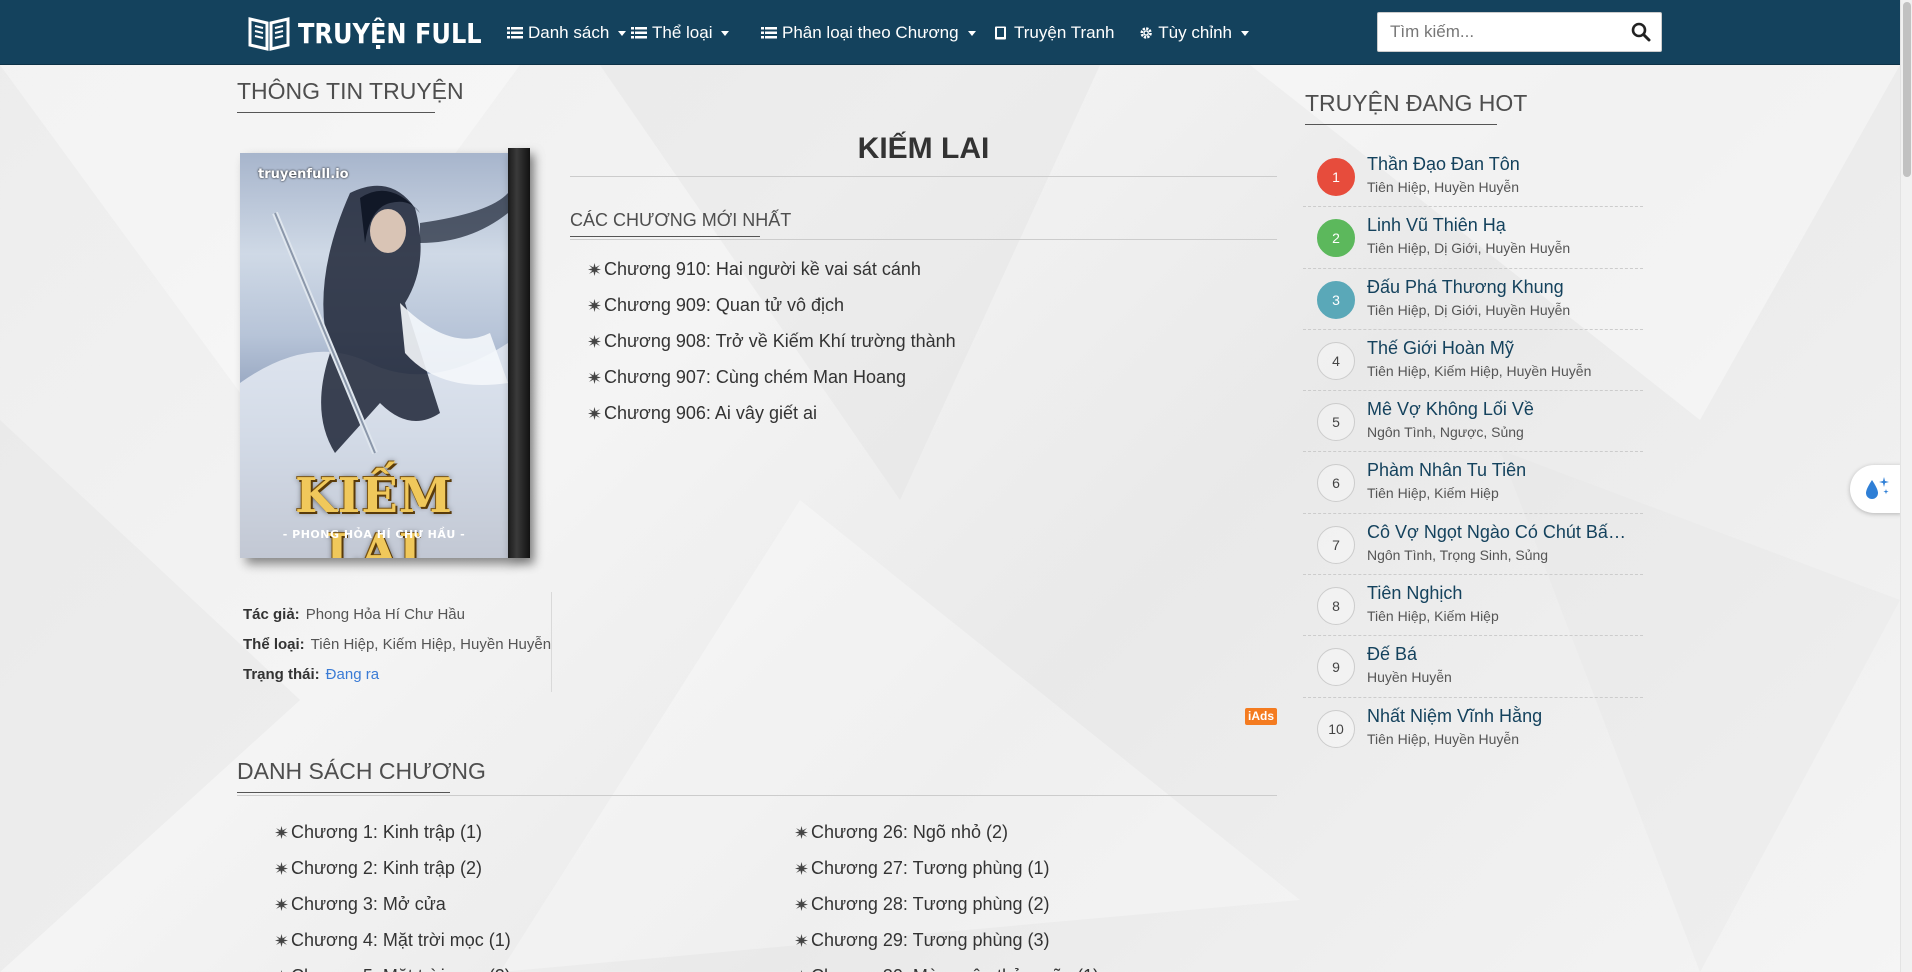  I want to click on chapter-item: Chương 30: Mùa xuân thảo mãn (1), so click(947, 965).